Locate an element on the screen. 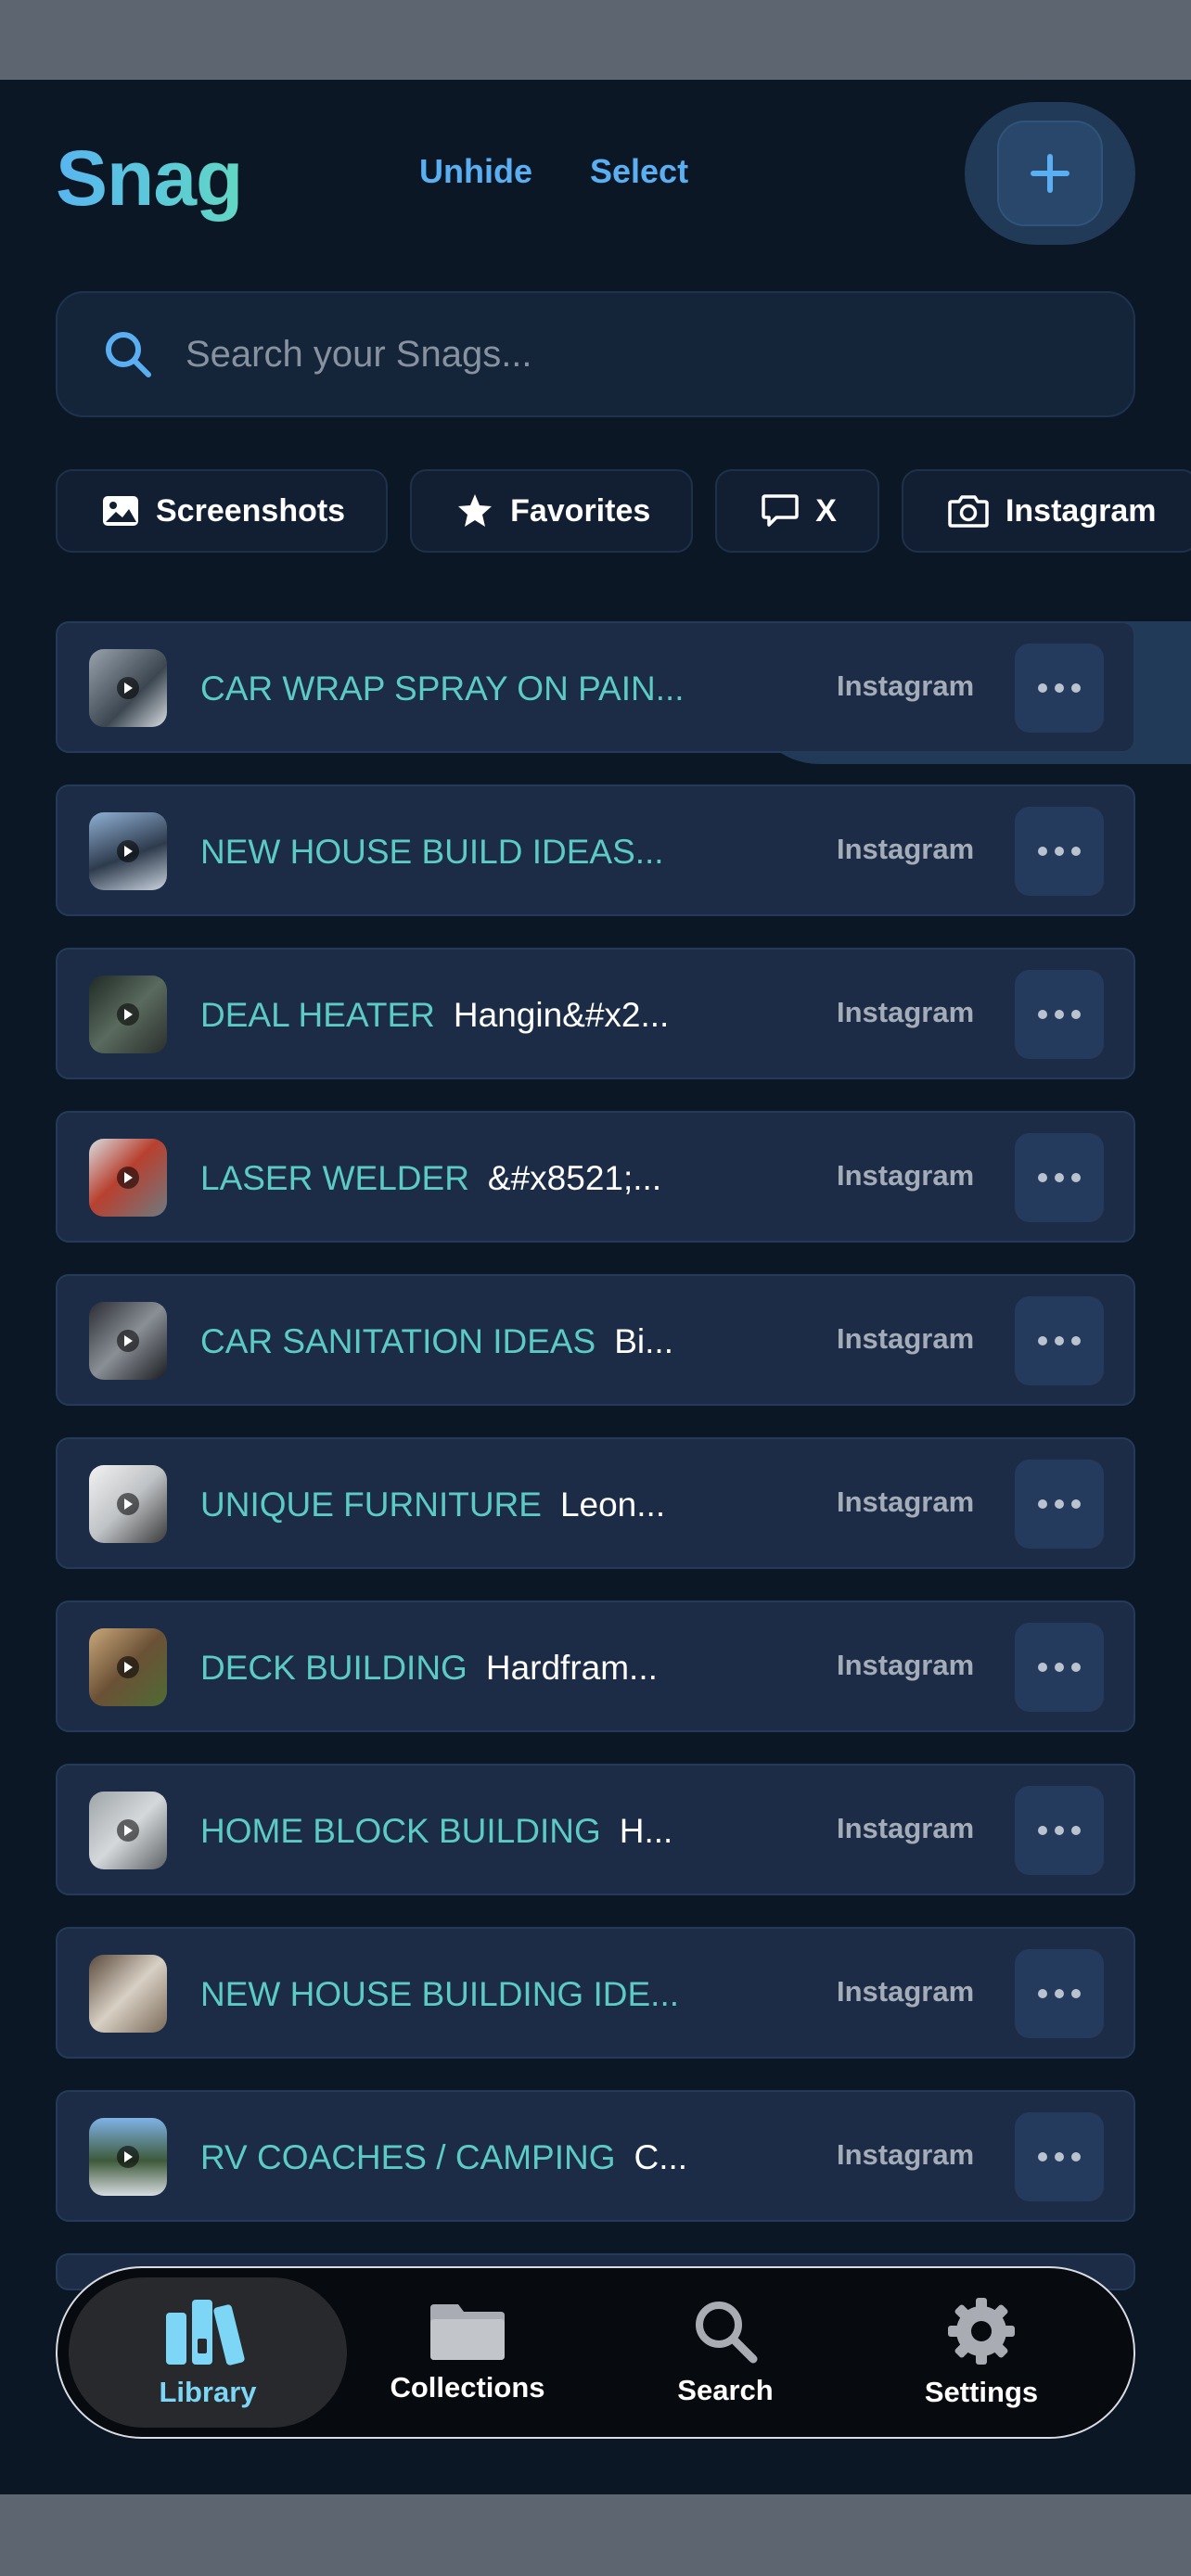 The height and width of the screenshot is (2576, 1191). search-input is located at coordinates (660, 354).